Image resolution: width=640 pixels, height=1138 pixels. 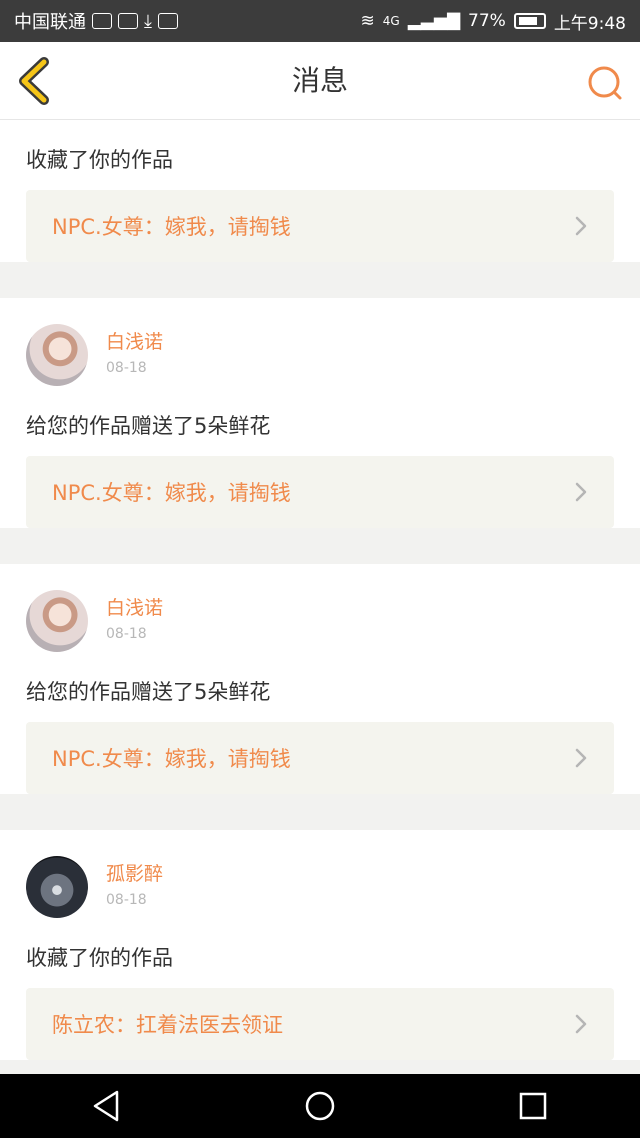 What do you see at coordinates (107, 1106) in the screenshot?
I see `back-triangle-icon` at bounding box center [107, 1106].